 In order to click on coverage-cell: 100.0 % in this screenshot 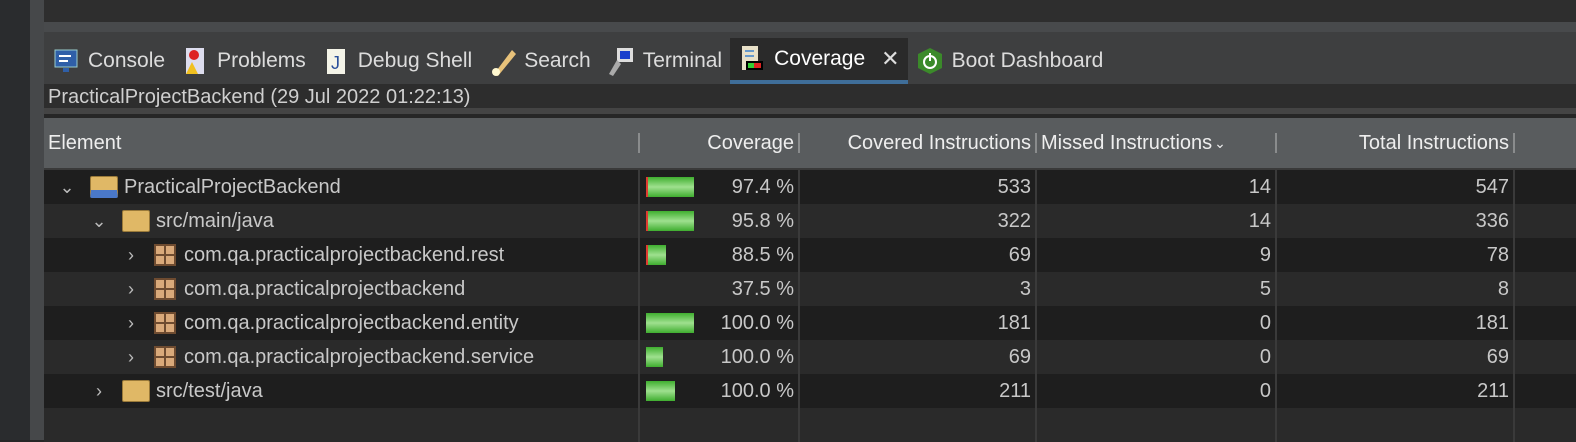, I will do `click(720, 391)`.